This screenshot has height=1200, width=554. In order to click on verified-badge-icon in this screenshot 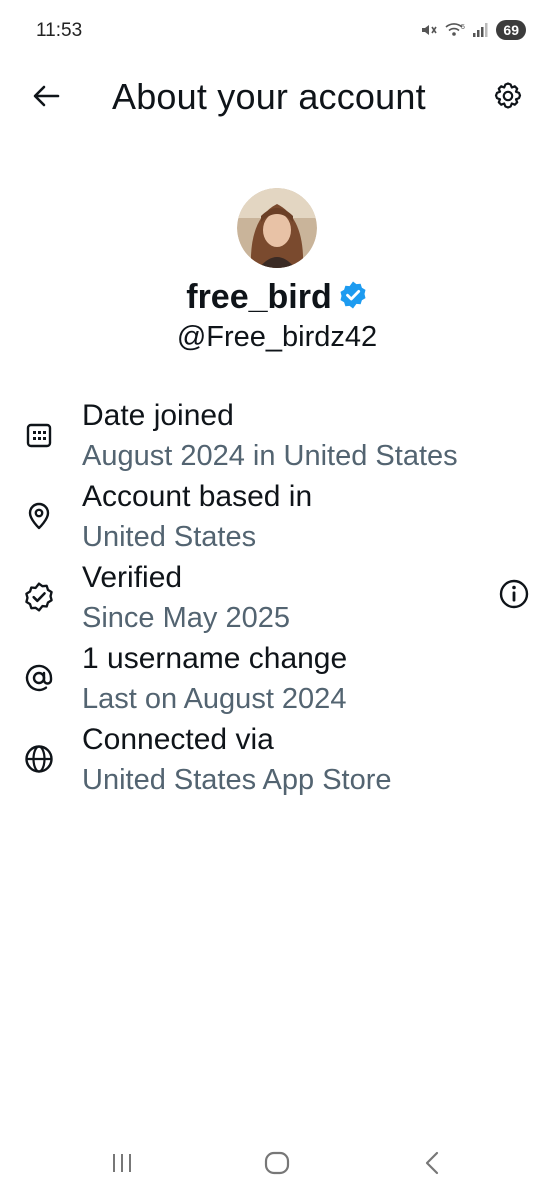, I will do `click(39, 597)`.